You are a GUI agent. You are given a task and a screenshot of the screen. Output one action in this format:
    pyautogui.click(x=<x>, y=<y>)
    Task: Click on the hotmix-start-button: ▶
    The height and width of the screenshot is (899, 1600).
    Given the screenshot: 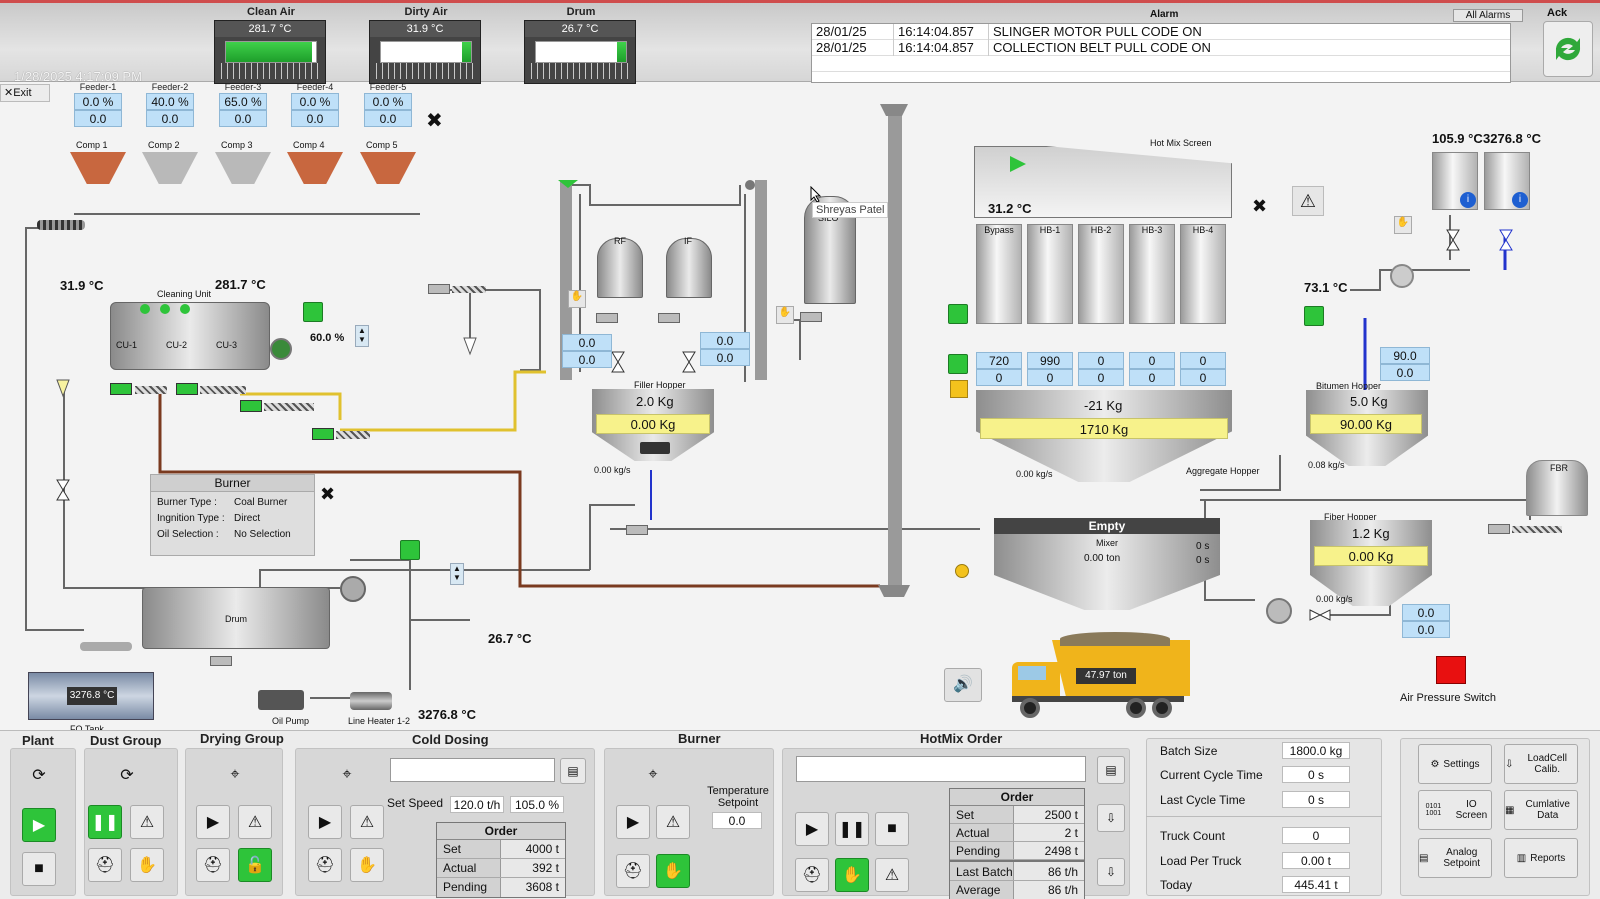 What is the action you would take?
    pyautogui.click(x=812, y=829)
    